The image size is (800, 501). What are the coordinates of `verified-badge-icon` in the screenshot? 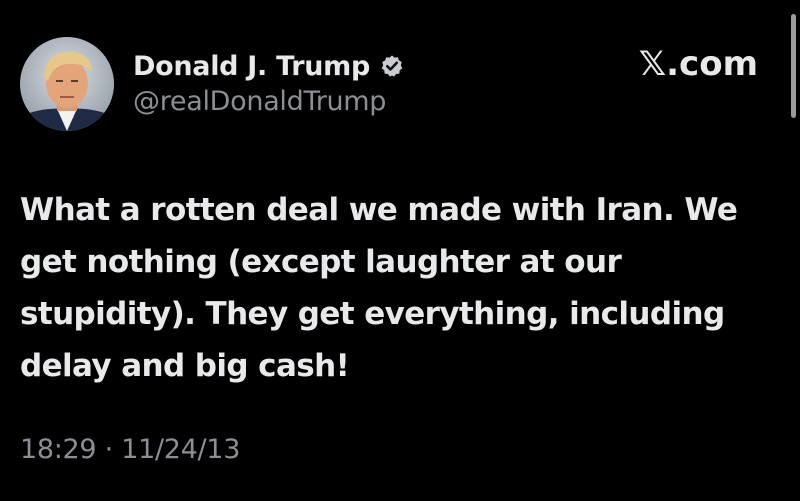 It's located at (392, 66).